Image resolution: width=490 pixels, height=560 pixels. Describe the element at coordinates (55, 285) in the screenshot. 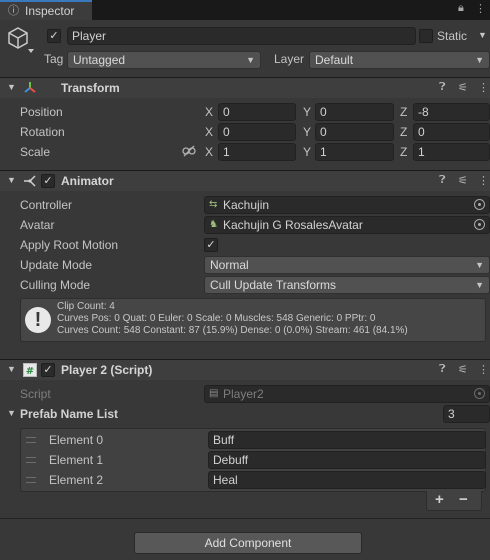

I see `culling-mode-label: Culling Mode` at that location.